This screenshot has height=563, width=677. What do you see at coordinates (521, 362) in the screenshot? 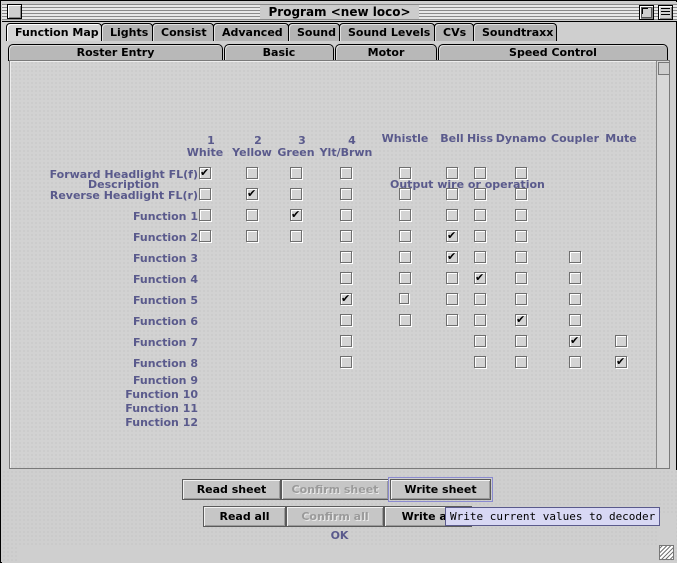
I see `checkbox-function-8-dynamo` at bounding box center [521, 362].